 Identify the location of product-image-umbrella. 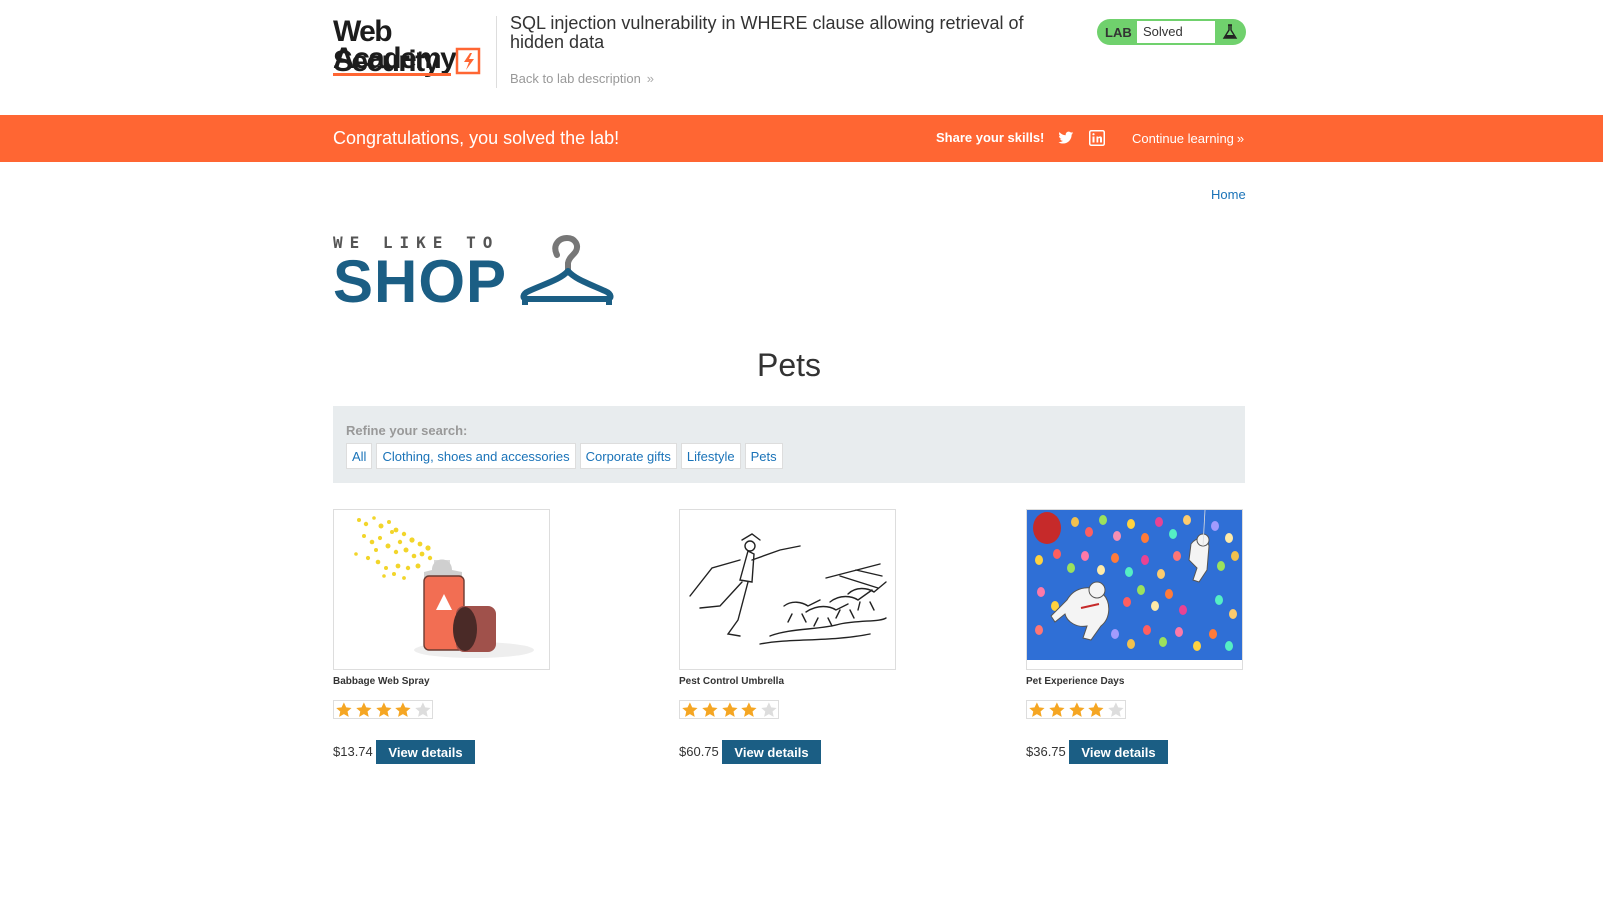
(787, 589).